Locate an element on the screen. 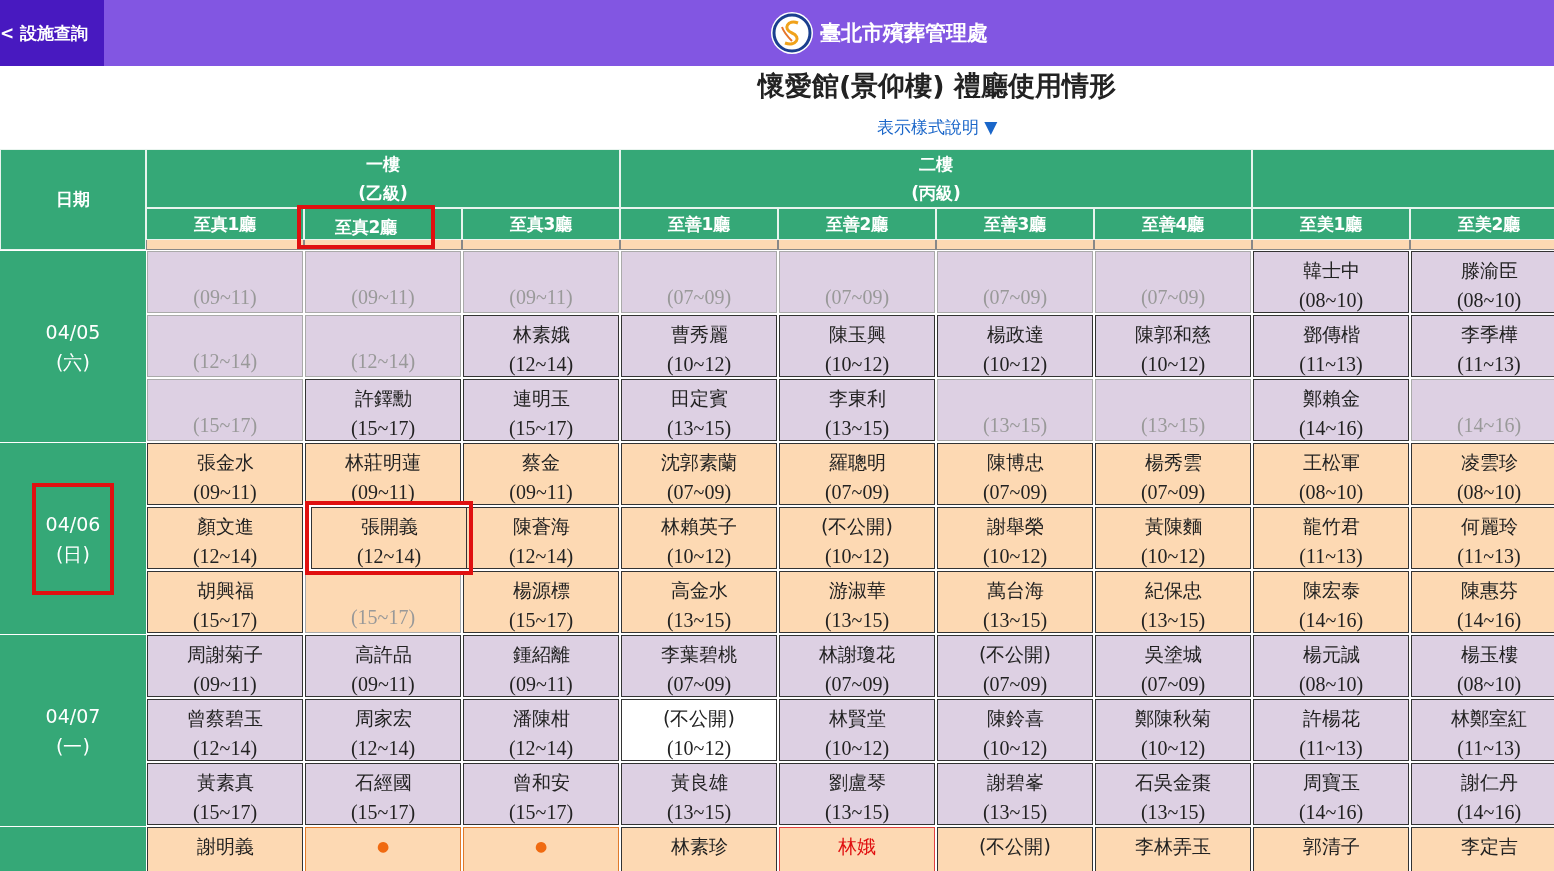 The image size is (1554, 871). booking-cell: 劉盧琴 (13~15) is located at coordinates (857, 794).